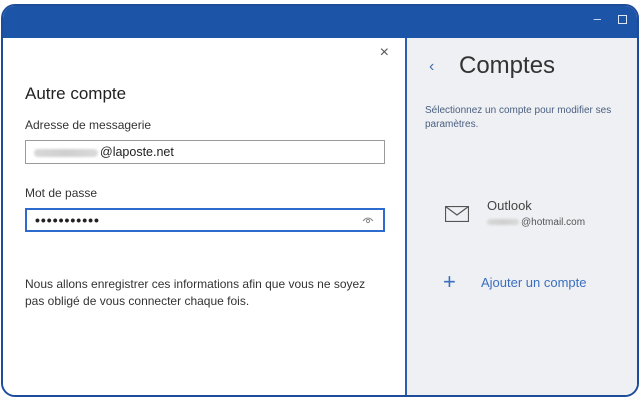  I want to click on plus-icon: +, so click(449, 281).